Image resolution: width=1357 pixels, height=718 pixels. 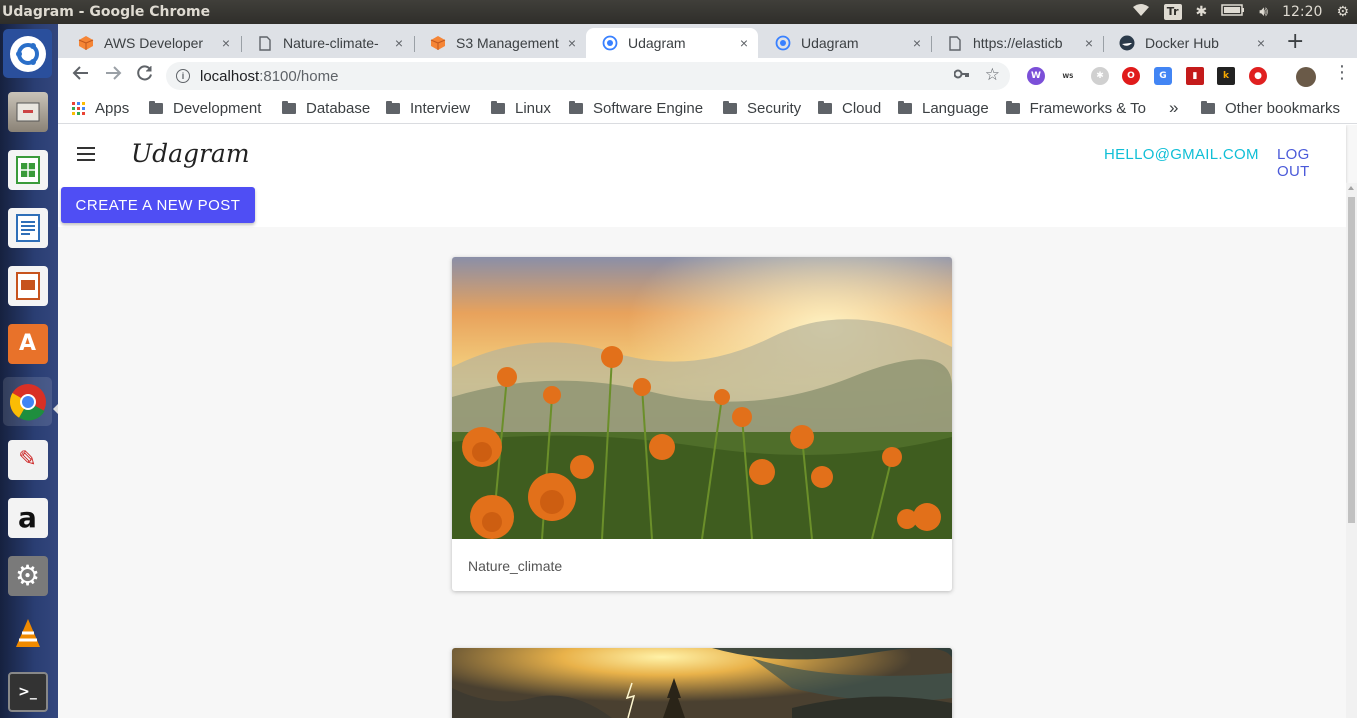 What do you see at coordinates (27, 517) in the screenshot?
I see `launcher-amazon: a` at bounding box center [27, 517].